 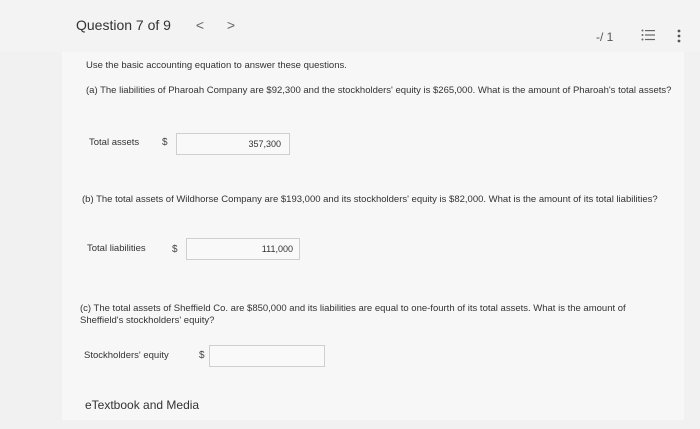 I want to click on more-vertical-icon, so click(x=679, y=36).